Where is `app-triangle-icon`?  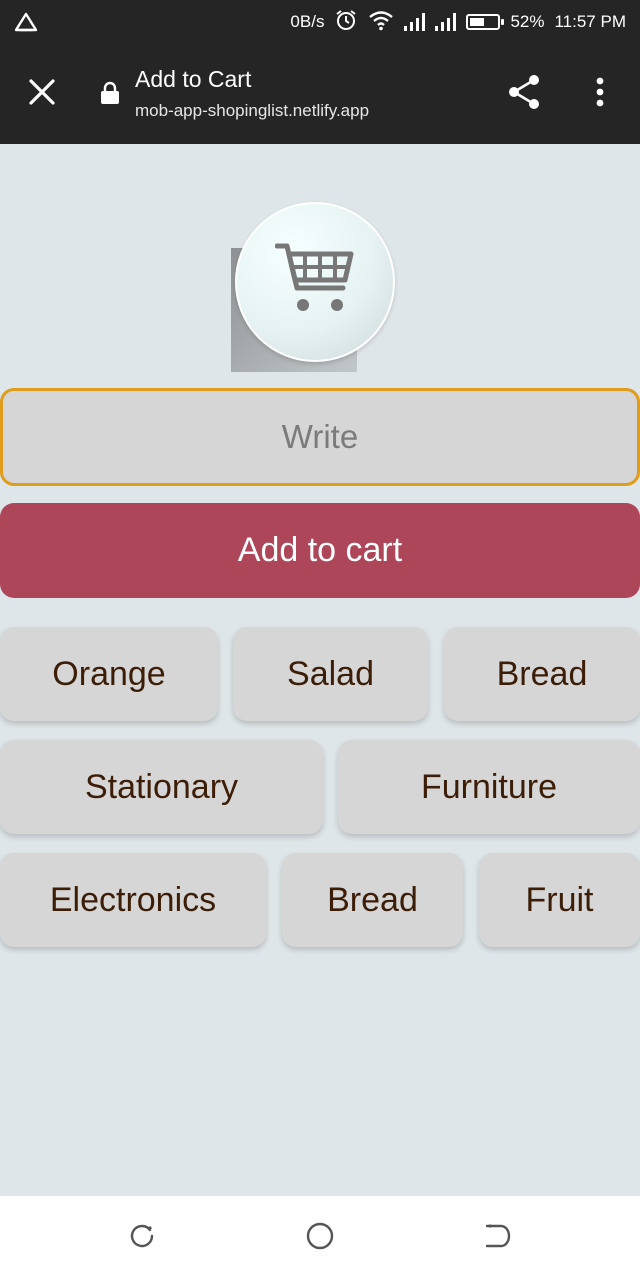 app-triangle-icon is located at coordinates (26, 24).